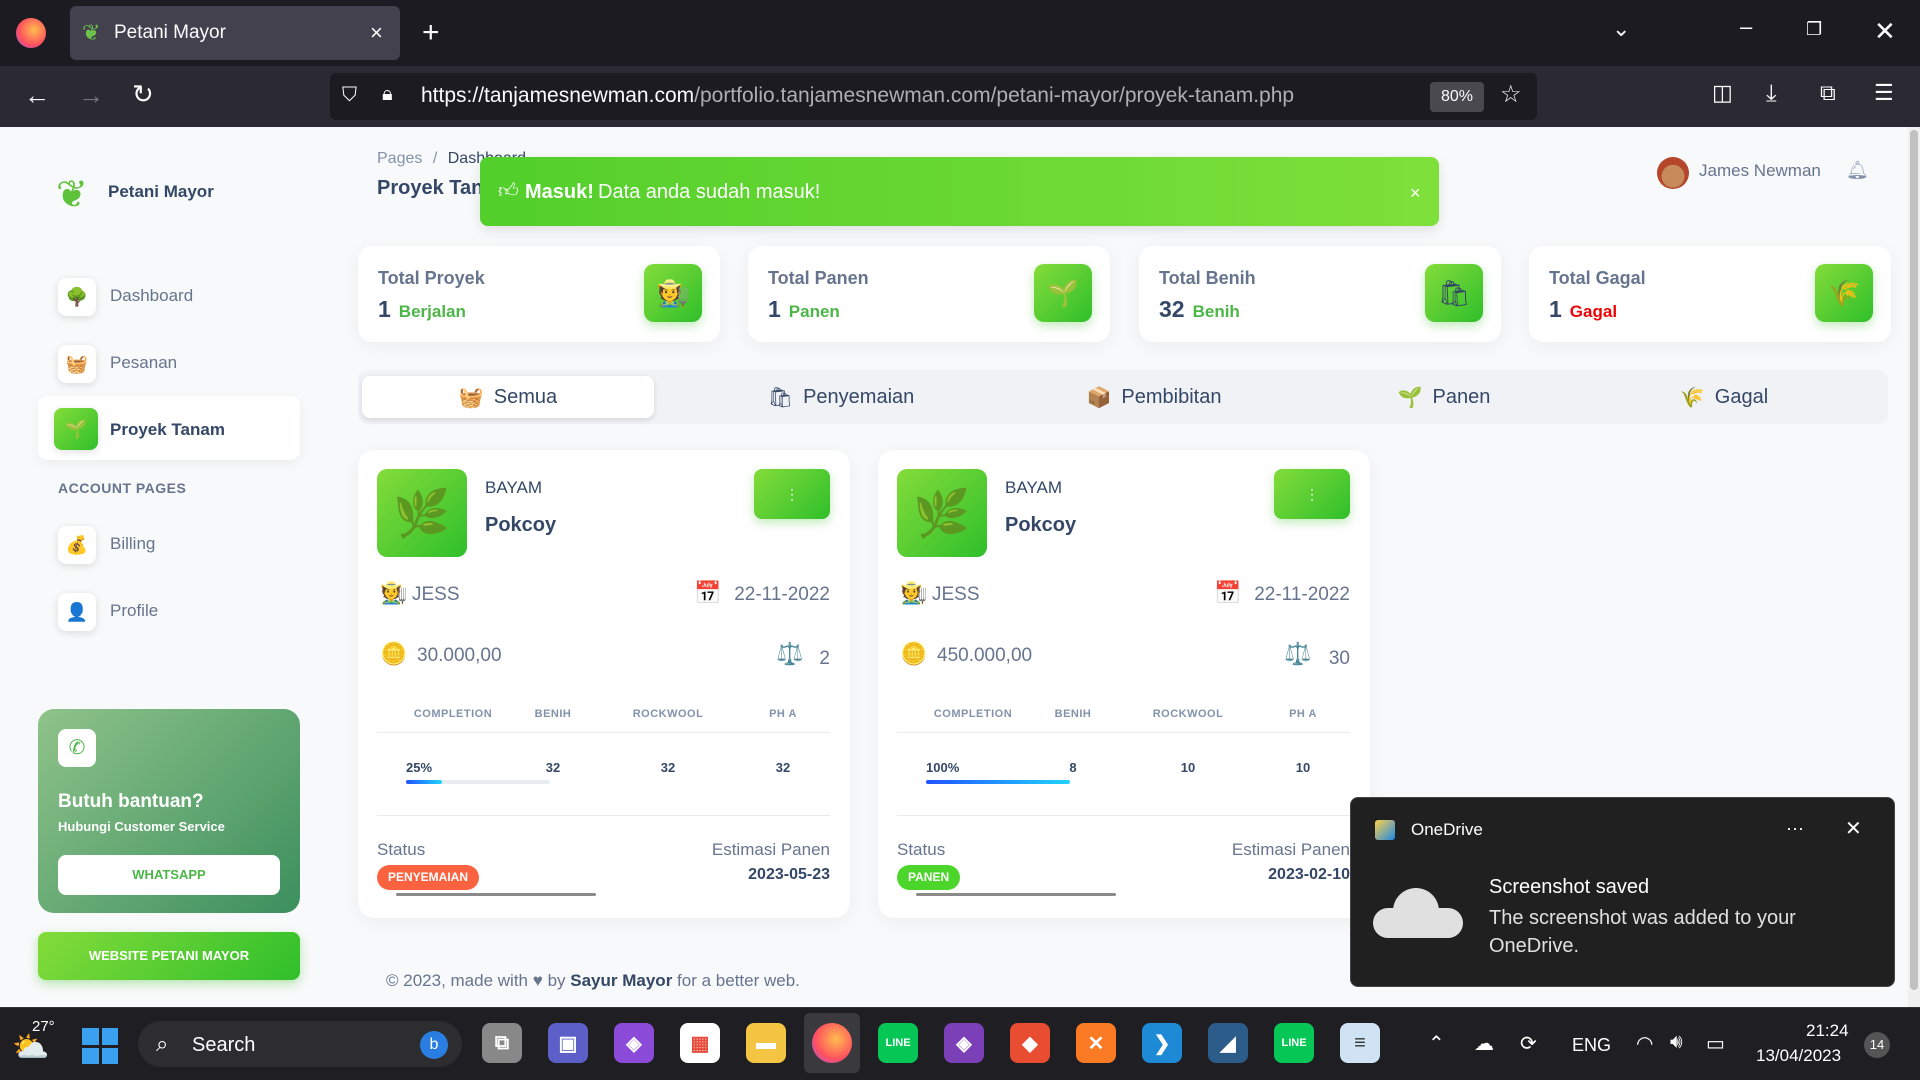 This screenshot has width=1920, height=1080. I want to click on list-all-tabs-icon: ⌄, so click(1621, 29).